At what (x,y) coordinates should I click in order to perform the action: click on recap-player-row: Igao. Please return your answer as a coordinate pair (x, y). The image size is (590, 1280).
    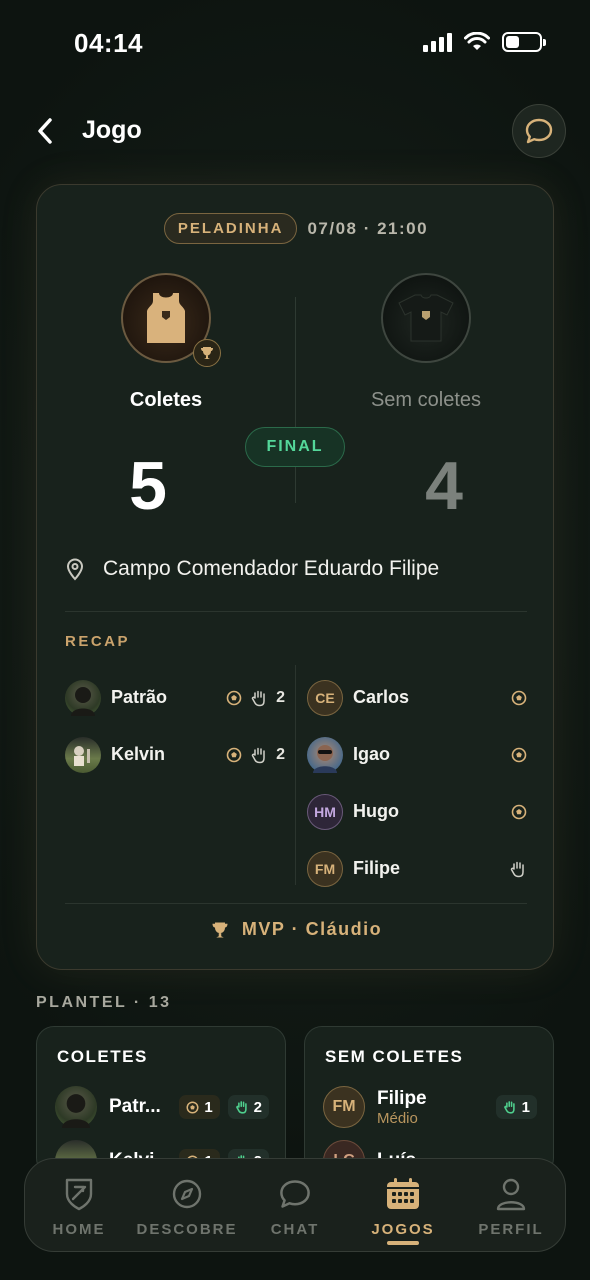
    Looking at the image, I should click on (417, 754).